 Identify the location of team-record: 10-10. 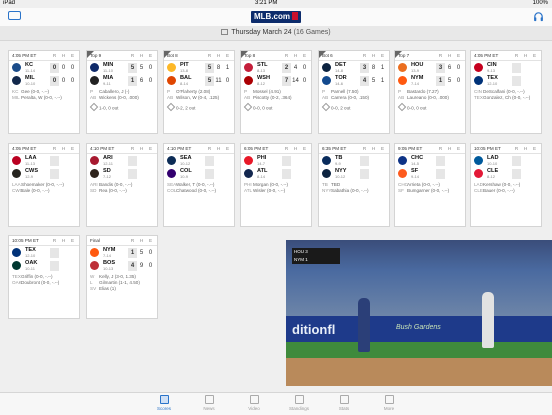
(30, 83).